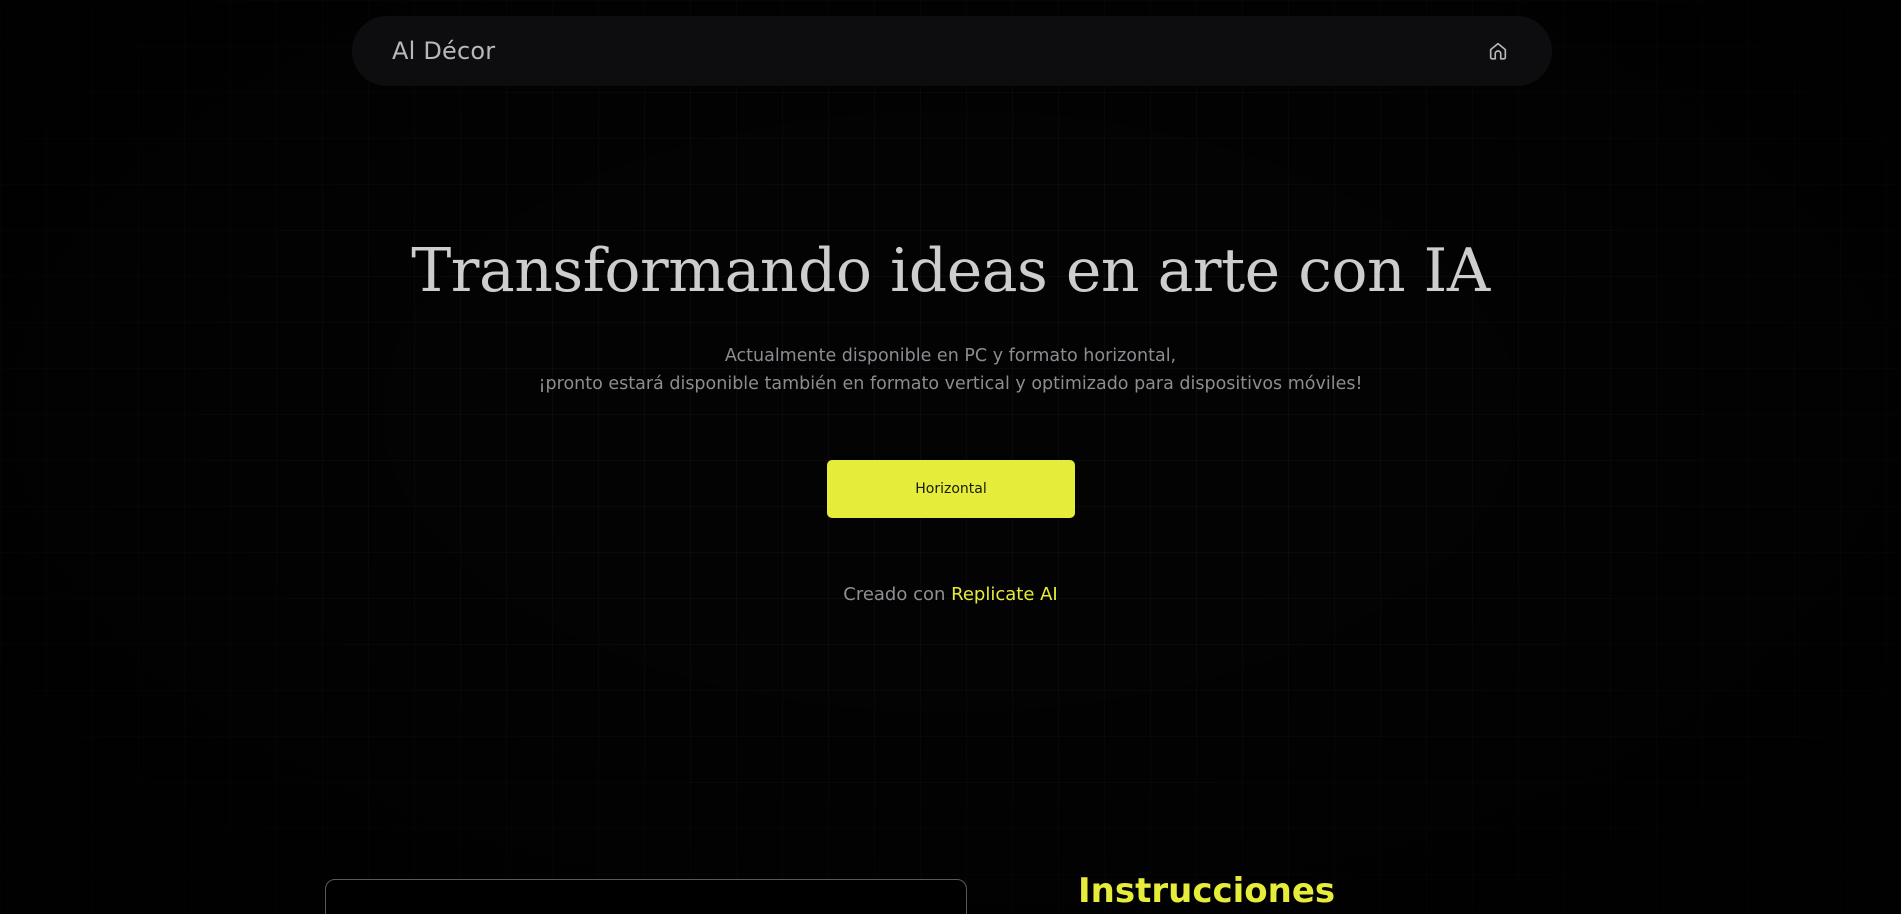 The image size is (1901, 914). What do you see at coordinates (952, 51) in the screenshot?
I see `navbar: Al Décor` at bounding box center [952, 51].